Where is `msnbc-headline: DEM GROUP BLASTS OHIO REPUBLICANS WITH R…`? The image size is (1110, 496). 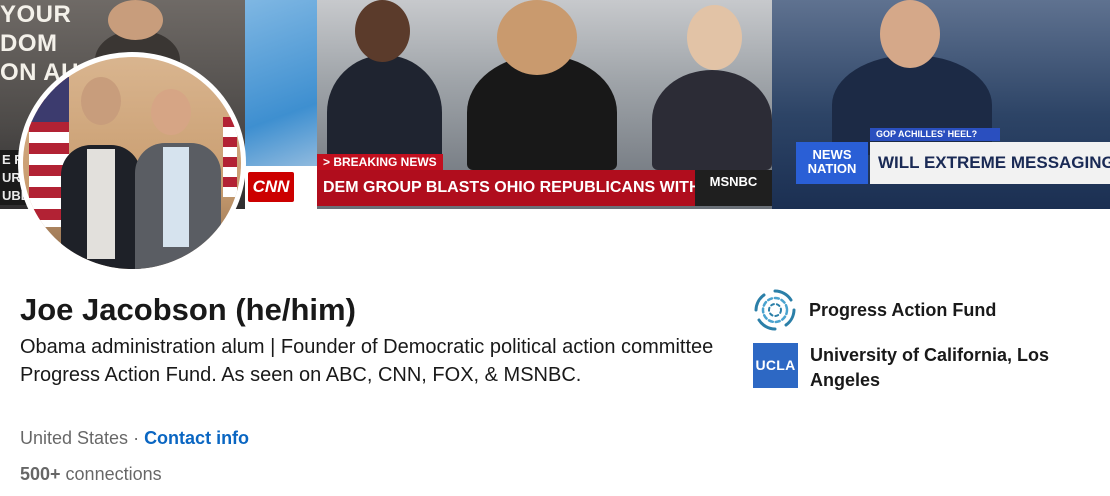
msnbc-headline: DEM GROUP BLASTS OHIO REPUBLICANS WITH R… is located at coordinates (544, 188).